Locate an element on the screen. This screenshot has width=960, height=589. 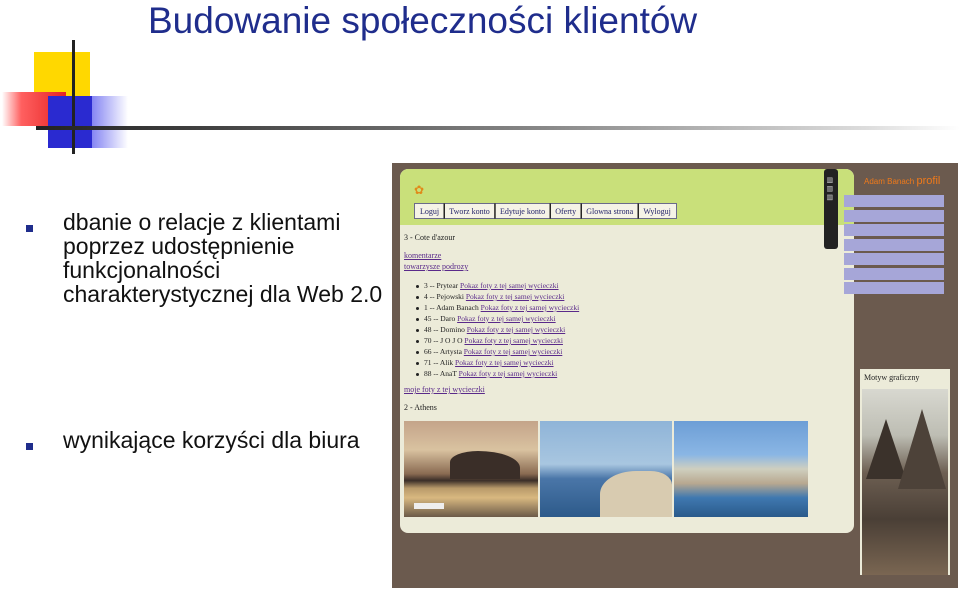
trip-title: 3 - Cote d'azour is located at coordinates (429, 237).